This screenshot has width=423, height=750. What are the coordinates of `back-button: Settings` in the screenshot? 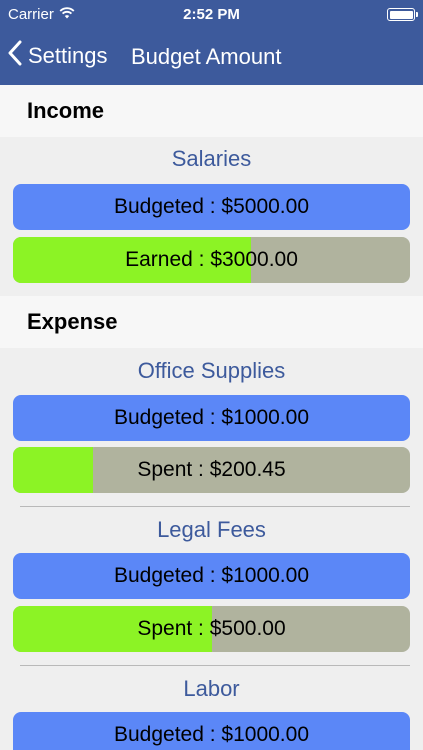 It's located at (58, 56).